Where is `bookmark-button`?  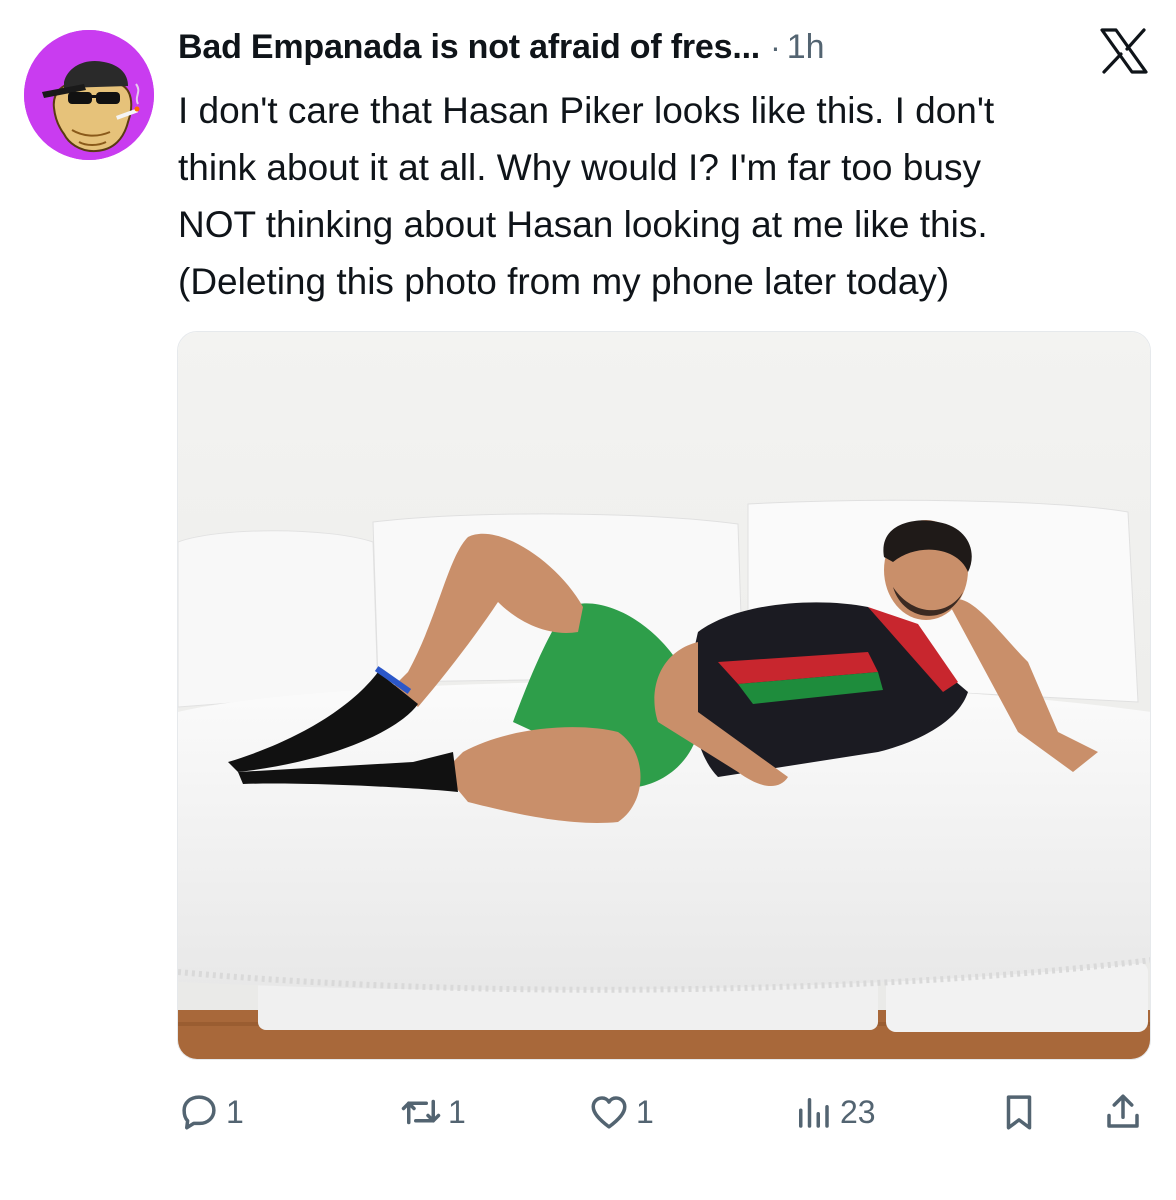
bookmark-button is located at coordinates (1019, 1112).